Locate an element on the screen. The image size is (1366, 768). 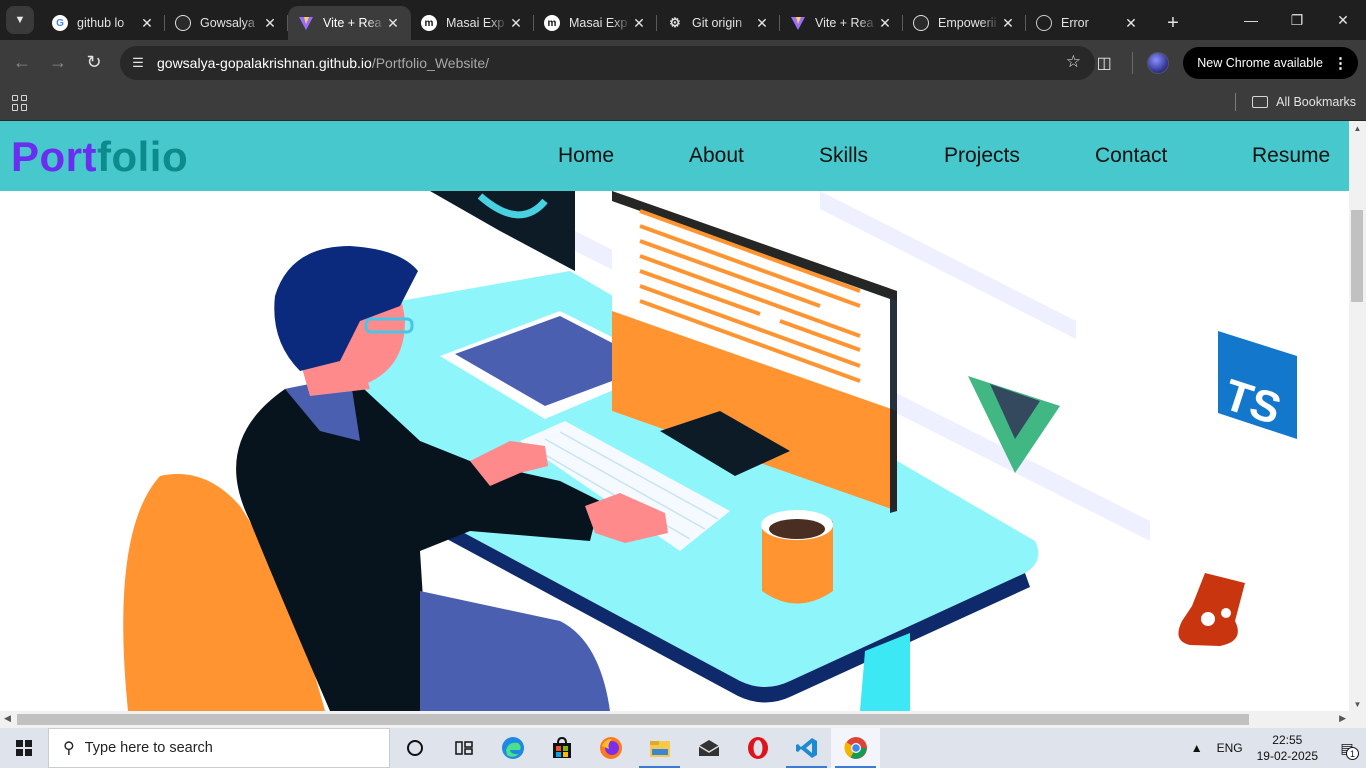
taskbar-chrome is located at coordinates (855, 748).